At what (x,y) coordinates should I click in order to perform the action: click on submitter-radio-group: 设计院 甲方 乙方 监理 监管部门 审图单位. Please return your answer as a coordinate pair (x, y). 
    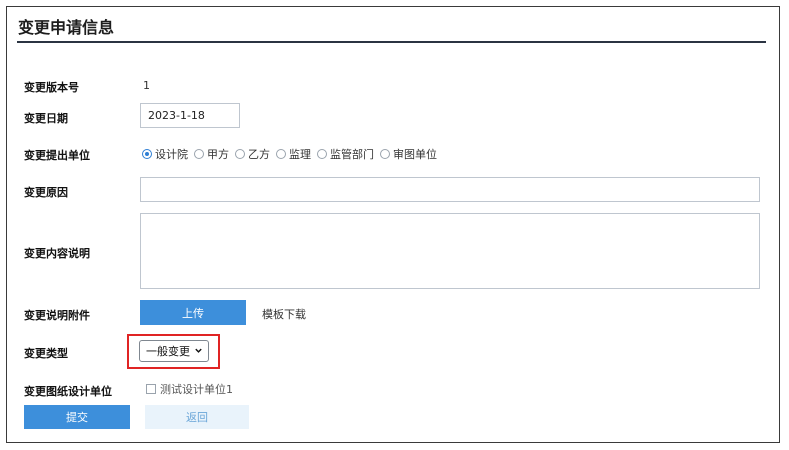
    Looking at the image, I should click on (292, 154).